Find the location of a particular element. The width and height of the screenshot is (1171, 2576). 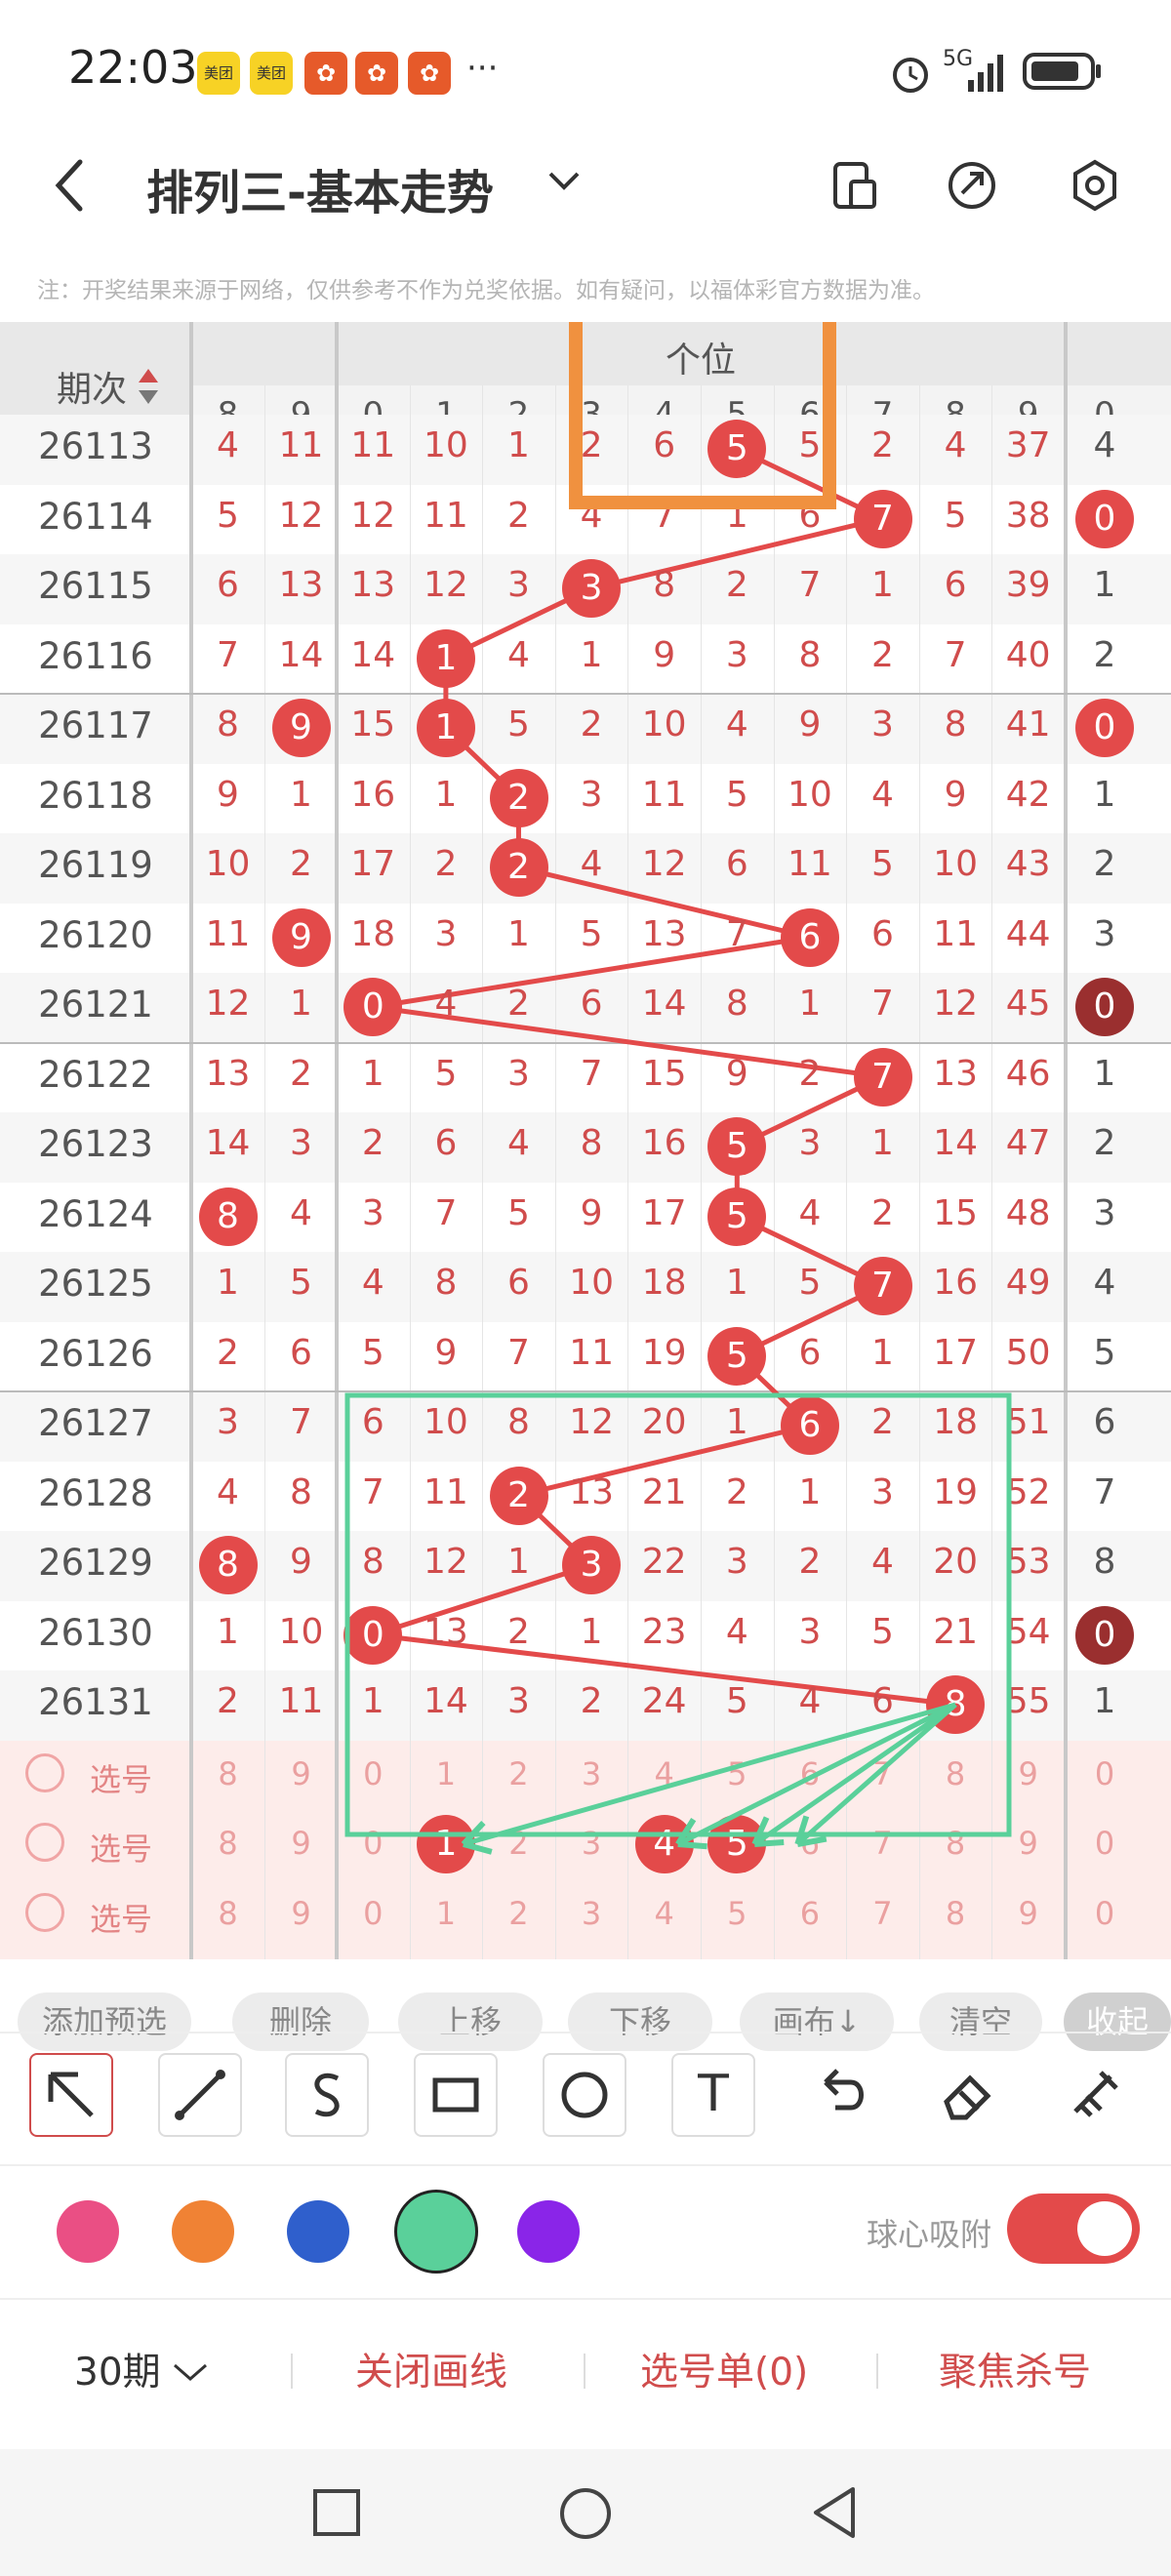

action-pill: 收起 is located at coordinates (1117, 2021).